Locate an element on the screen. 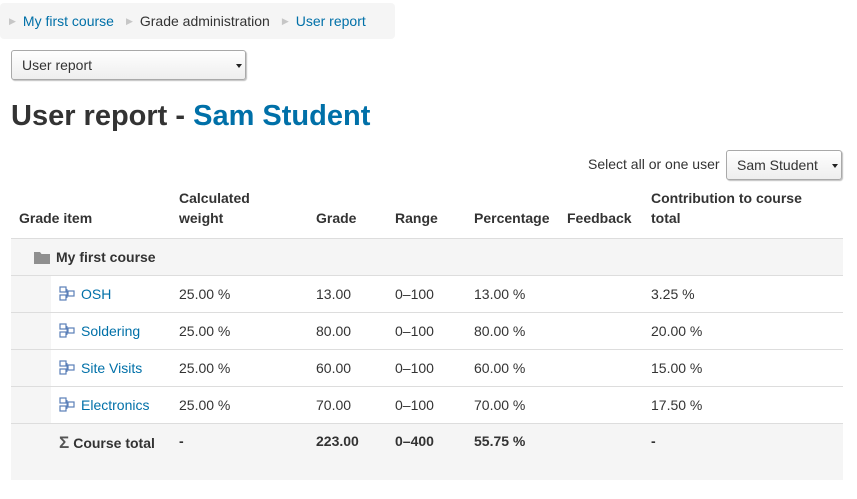  percentage-cell: 60.00 % is located at coordinates (512, 368).